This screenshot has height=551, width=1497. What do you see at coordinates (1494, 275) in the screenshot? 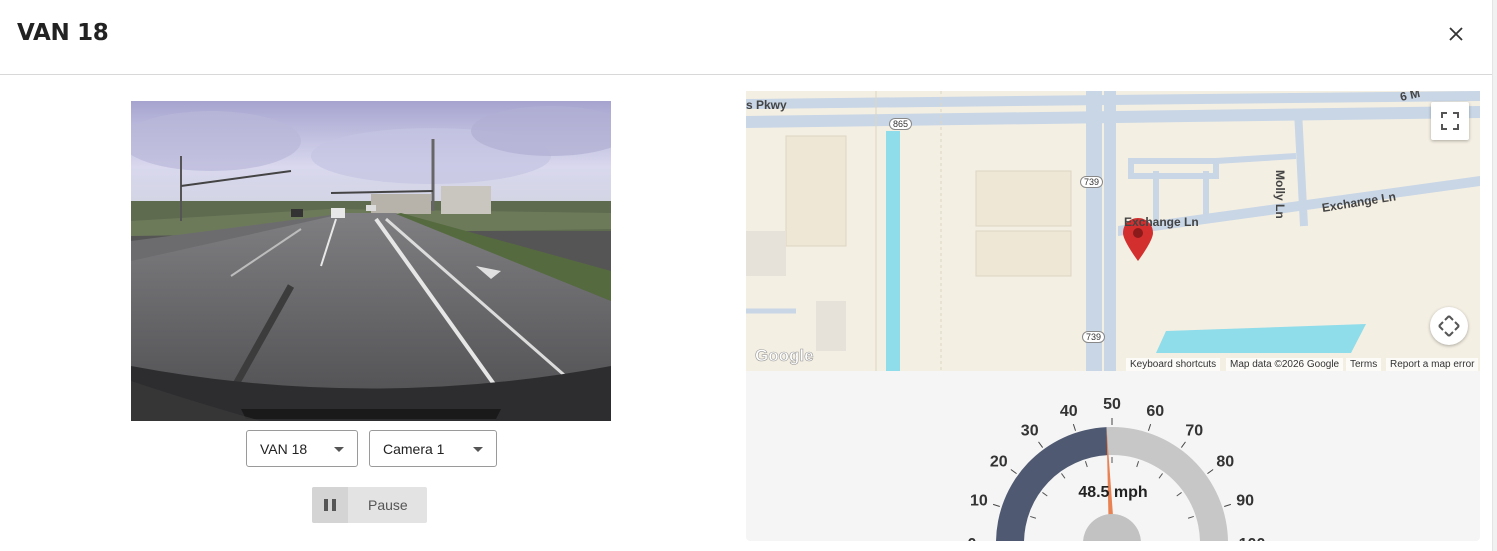
I see `scrollbar` at bounding box center [1494, 275].